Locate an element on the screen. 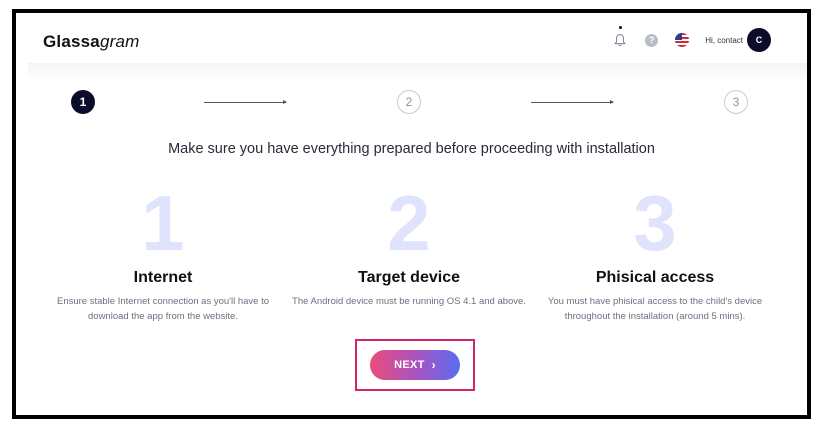  requirement-title: Target device is located at coordinates (409, 277).